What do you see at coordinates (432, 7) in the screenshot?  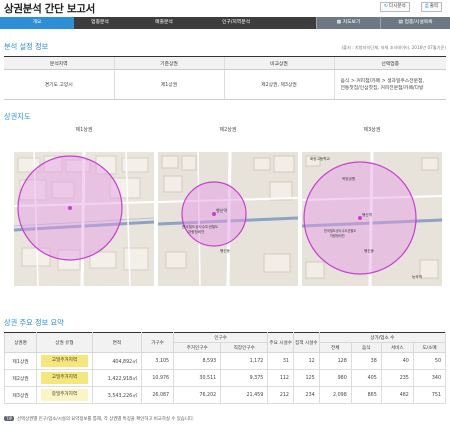 I see `print-button: ⎙출력` at bounding box center [432, 7].